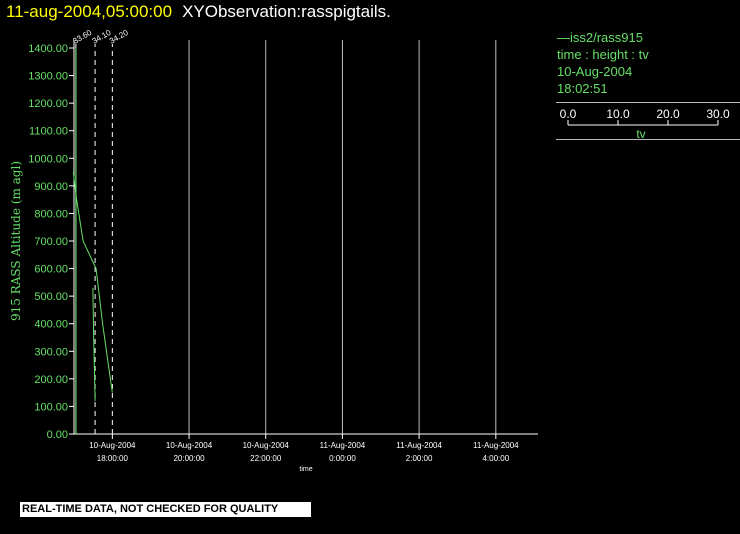  I want to click on y-tick-label: 700.00, so click(51, 242).